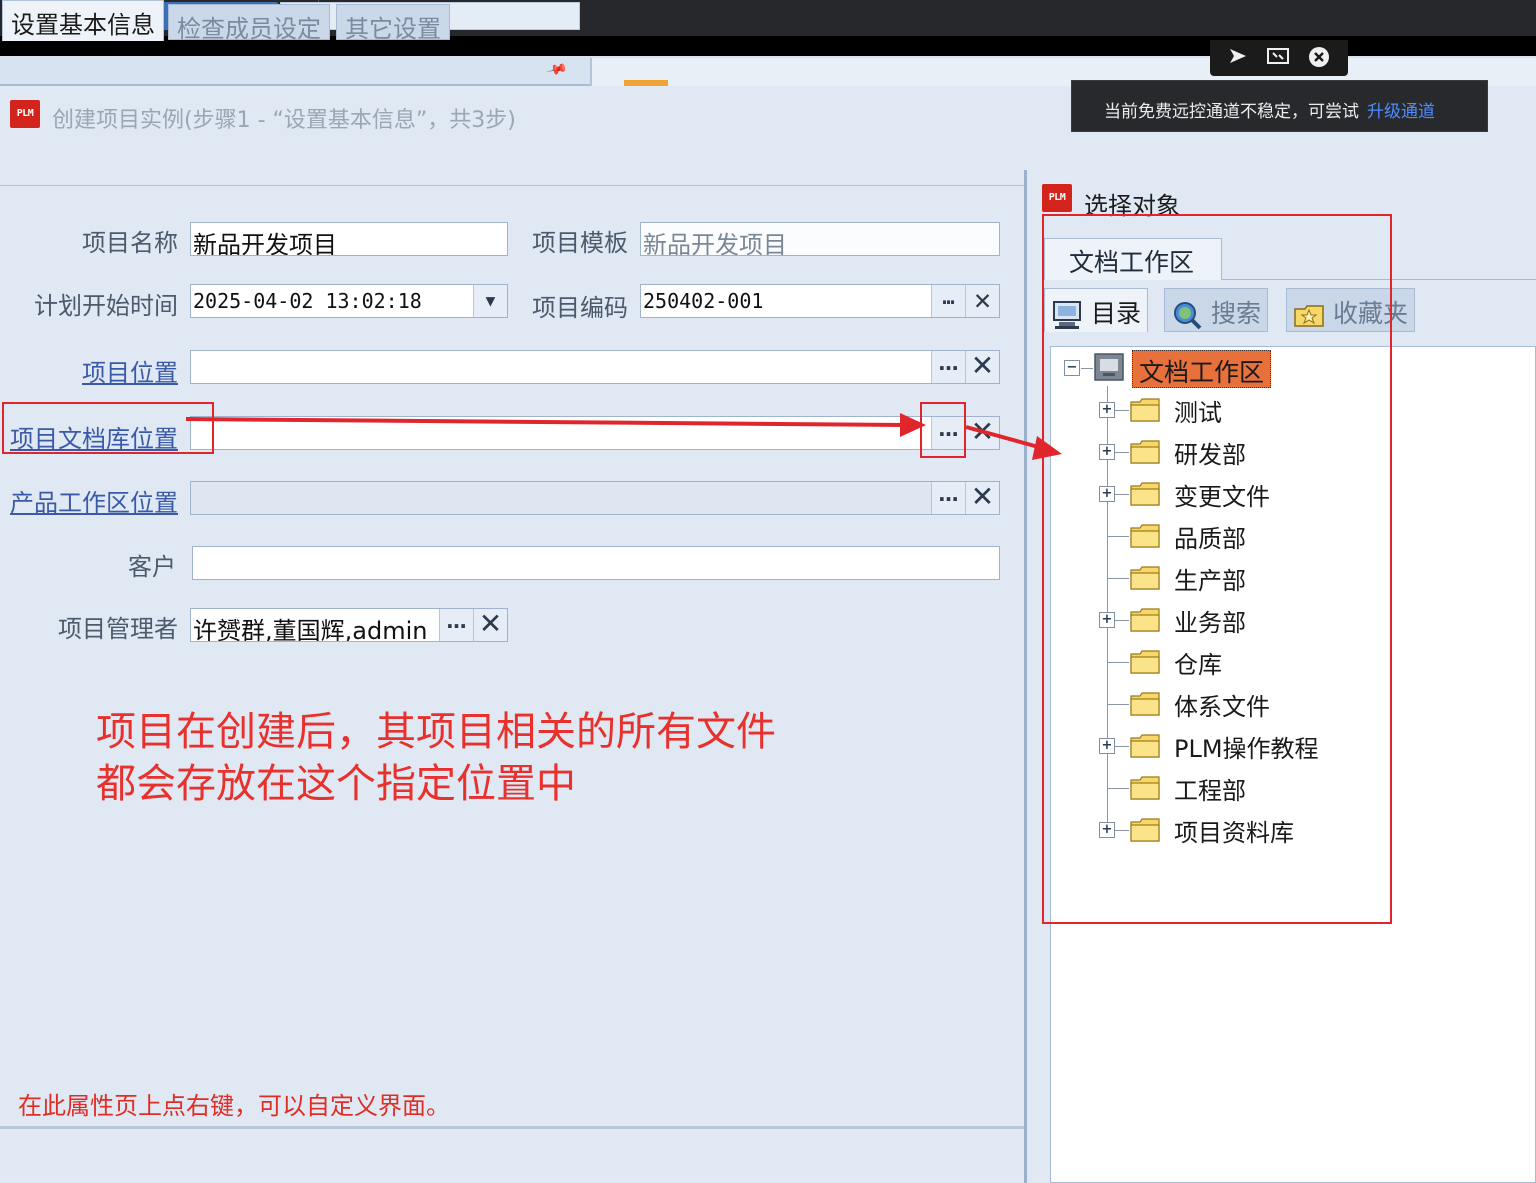 This screenshot has height=1183, width=1536. Describe the element at coordinates (130, 370) in the screenshot. I see `project-location-link: 项目位置` at that location.